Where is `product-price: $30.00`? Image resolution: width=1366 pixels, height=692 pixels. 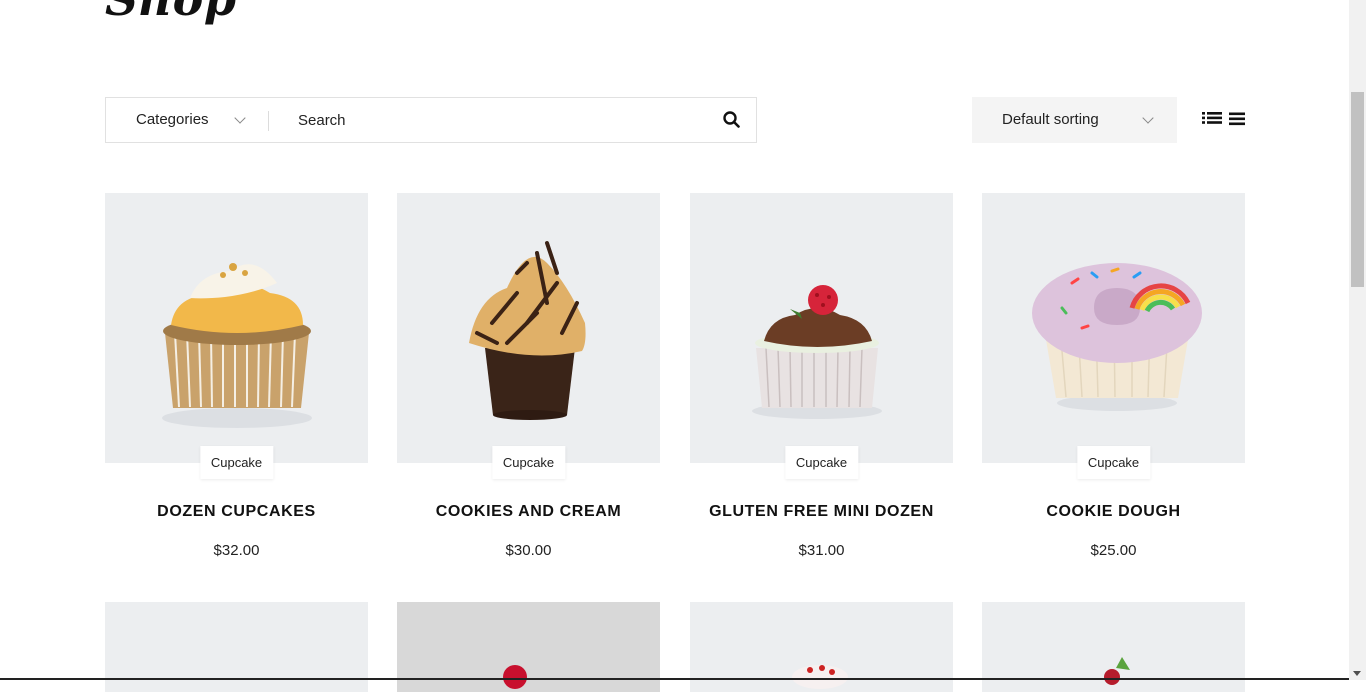 product-price: $30.00 is located at coordinates (528, 550).